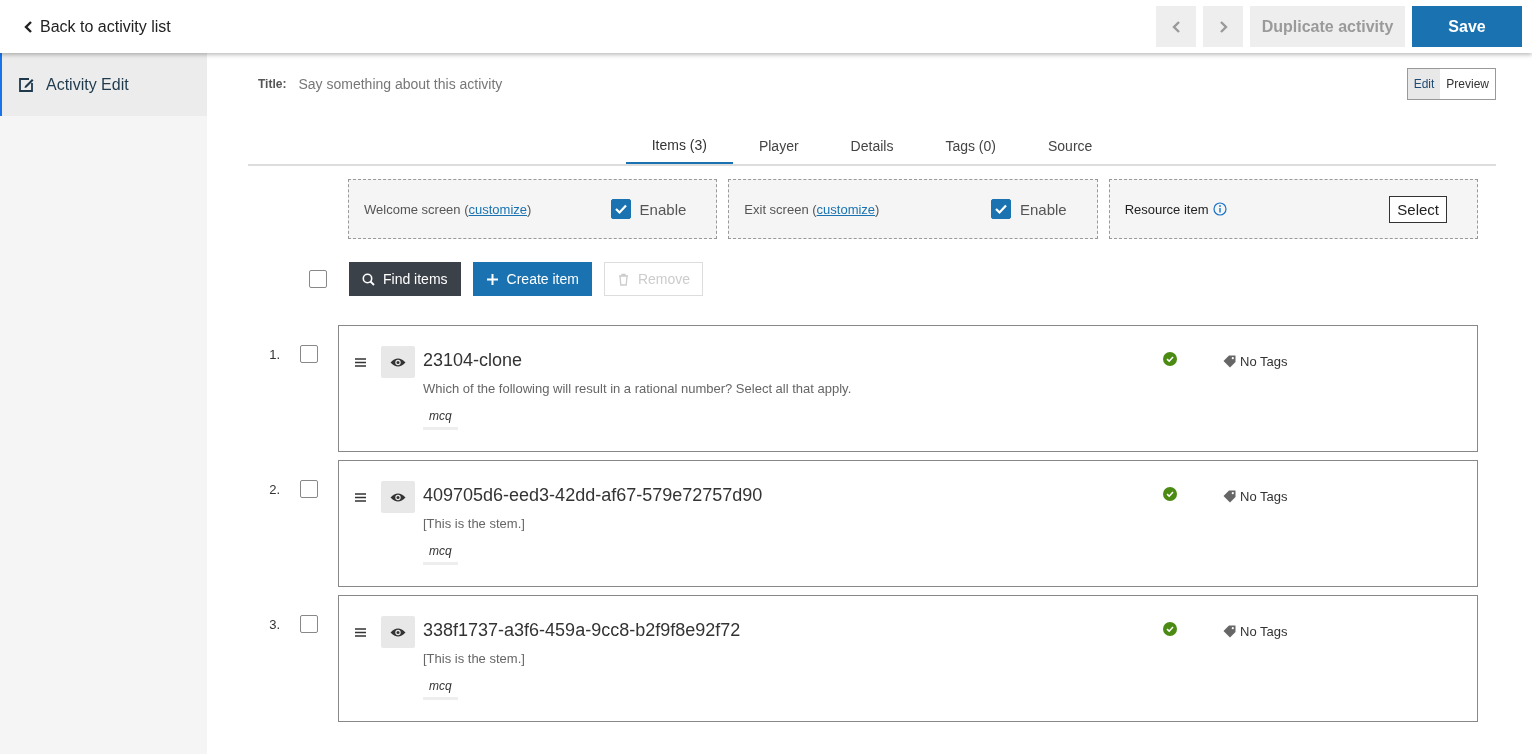 This screenshot has width=1532, height=754. I want to click on info-icon, so click(1220, 209).